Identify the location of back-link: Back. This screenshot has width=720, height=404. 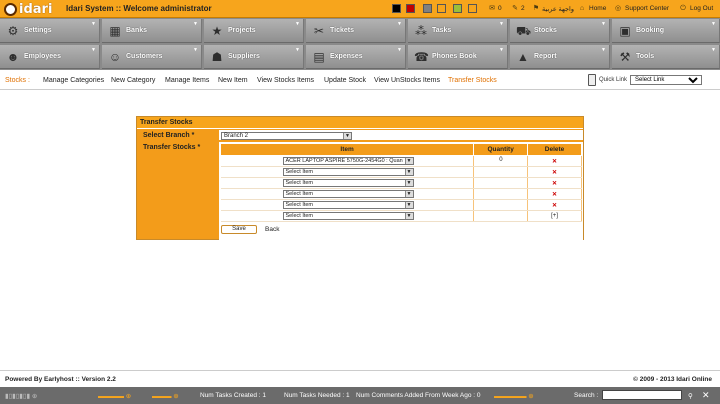
(272, 229).